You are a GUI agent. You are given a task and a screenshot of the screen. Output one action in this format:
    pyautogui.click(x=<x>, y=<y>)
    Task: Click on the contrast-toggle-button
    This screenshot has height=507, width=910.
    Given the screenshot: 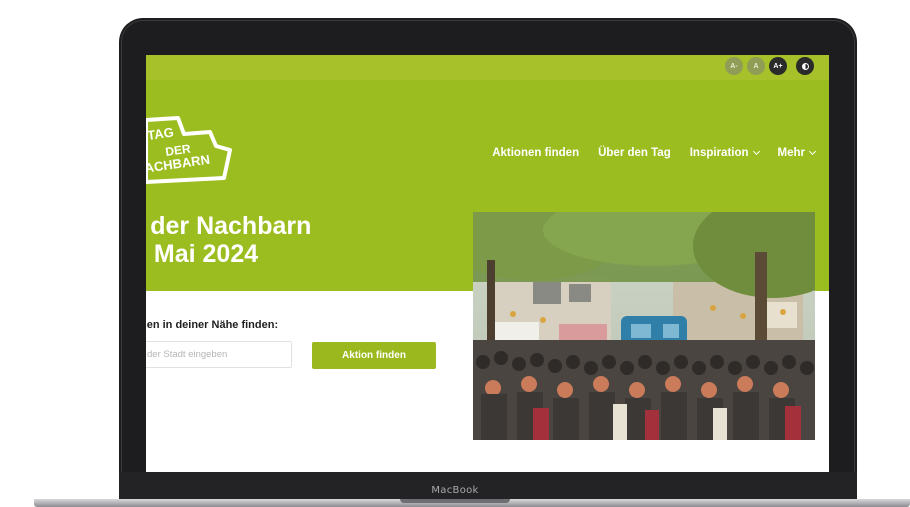 What is the action you would take?
    pyautogui.click(x=805, y=66)
    